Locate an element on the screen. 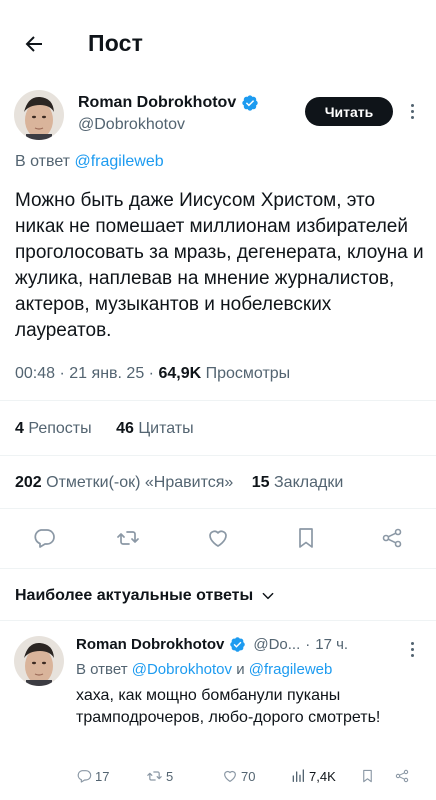 This screenshot has width=436, height=800. quotes-label: Цитаты is located at coordinates (166, 428).